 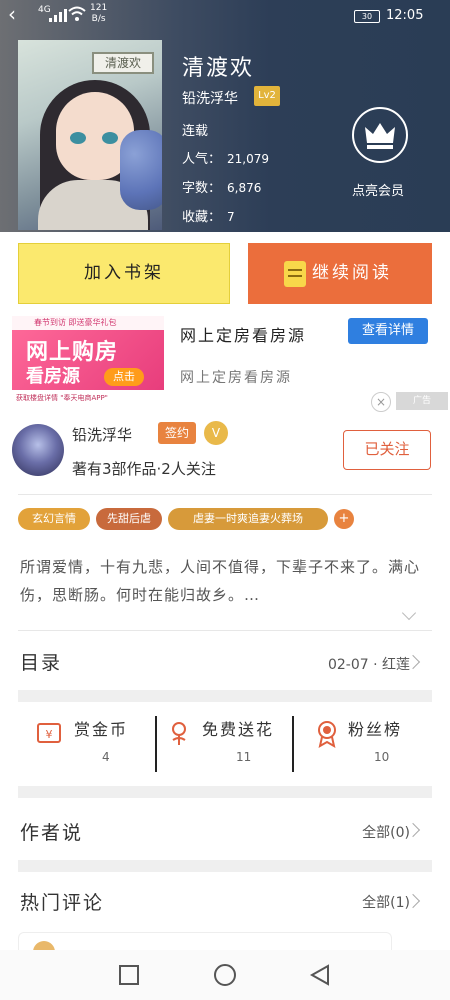 What do you see at coordinates (202, 217) in the screenshot?
I see `favorites-label: 收藏：` at bounding box center [202, 217].